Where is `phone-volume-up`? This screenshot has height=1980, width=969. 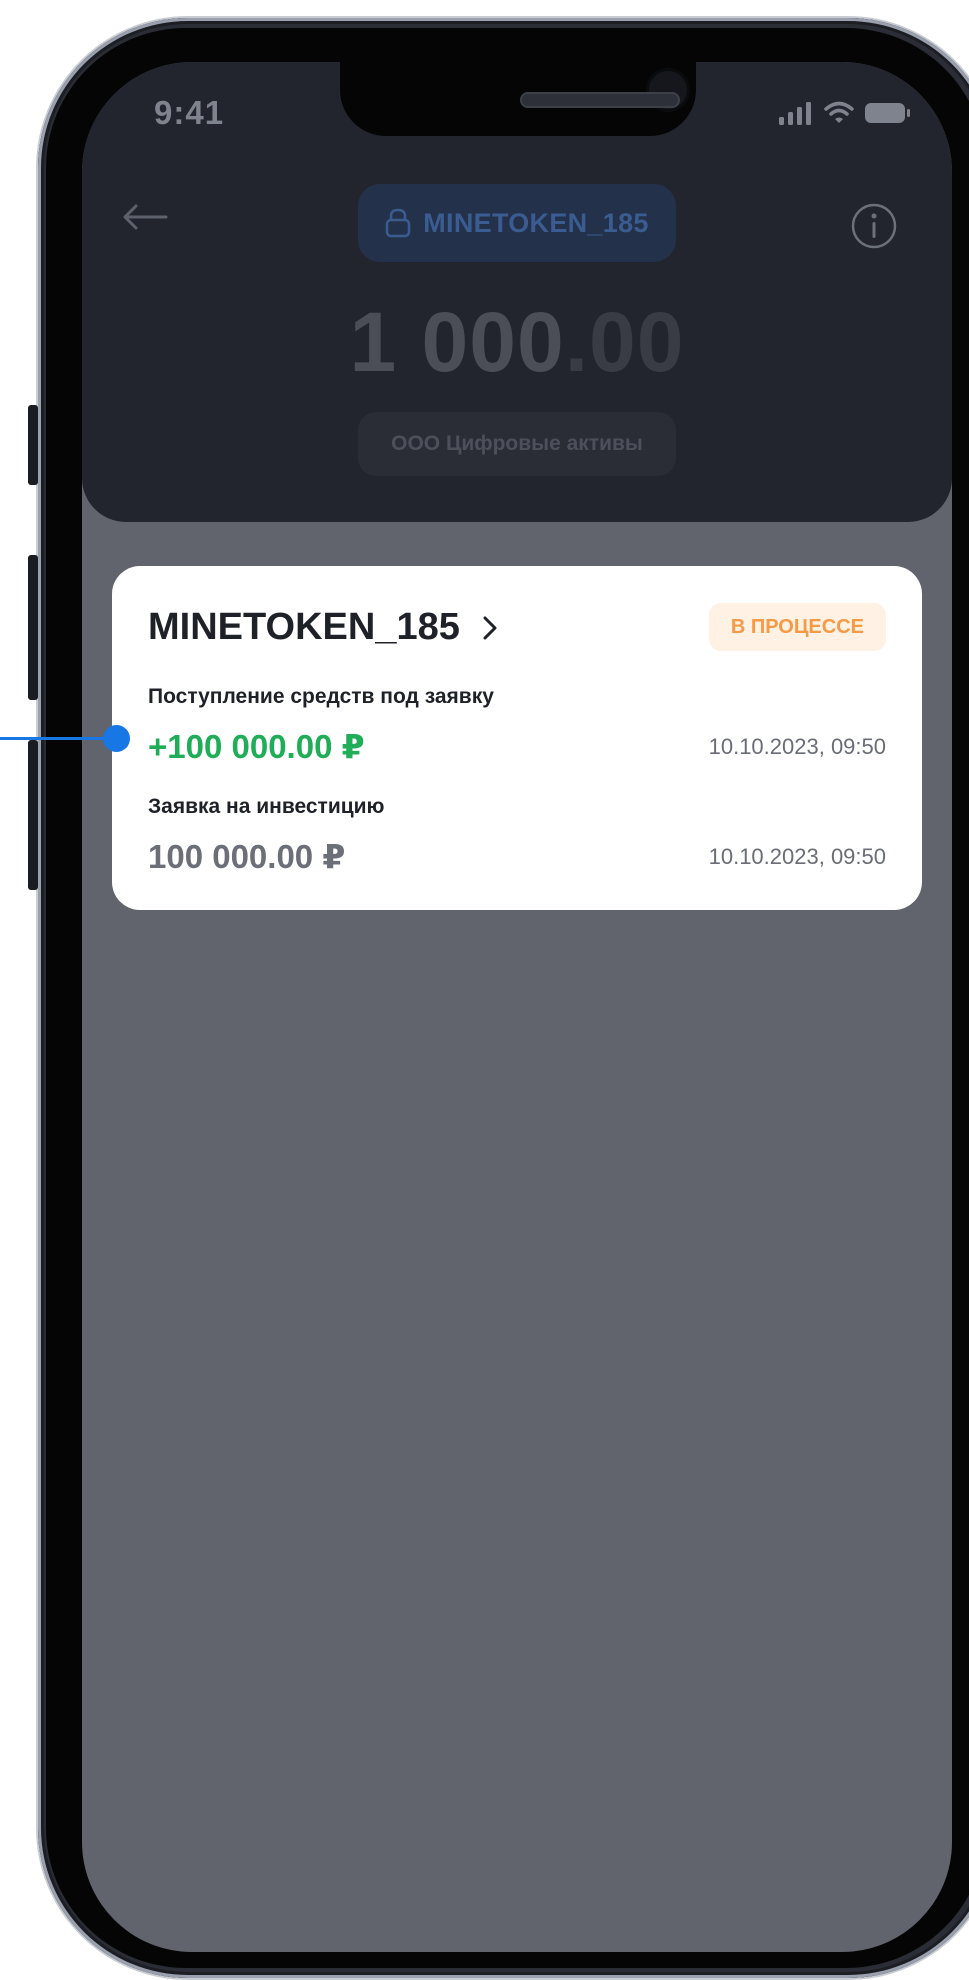 phone-volume-up is located at coordinates (33, 627).